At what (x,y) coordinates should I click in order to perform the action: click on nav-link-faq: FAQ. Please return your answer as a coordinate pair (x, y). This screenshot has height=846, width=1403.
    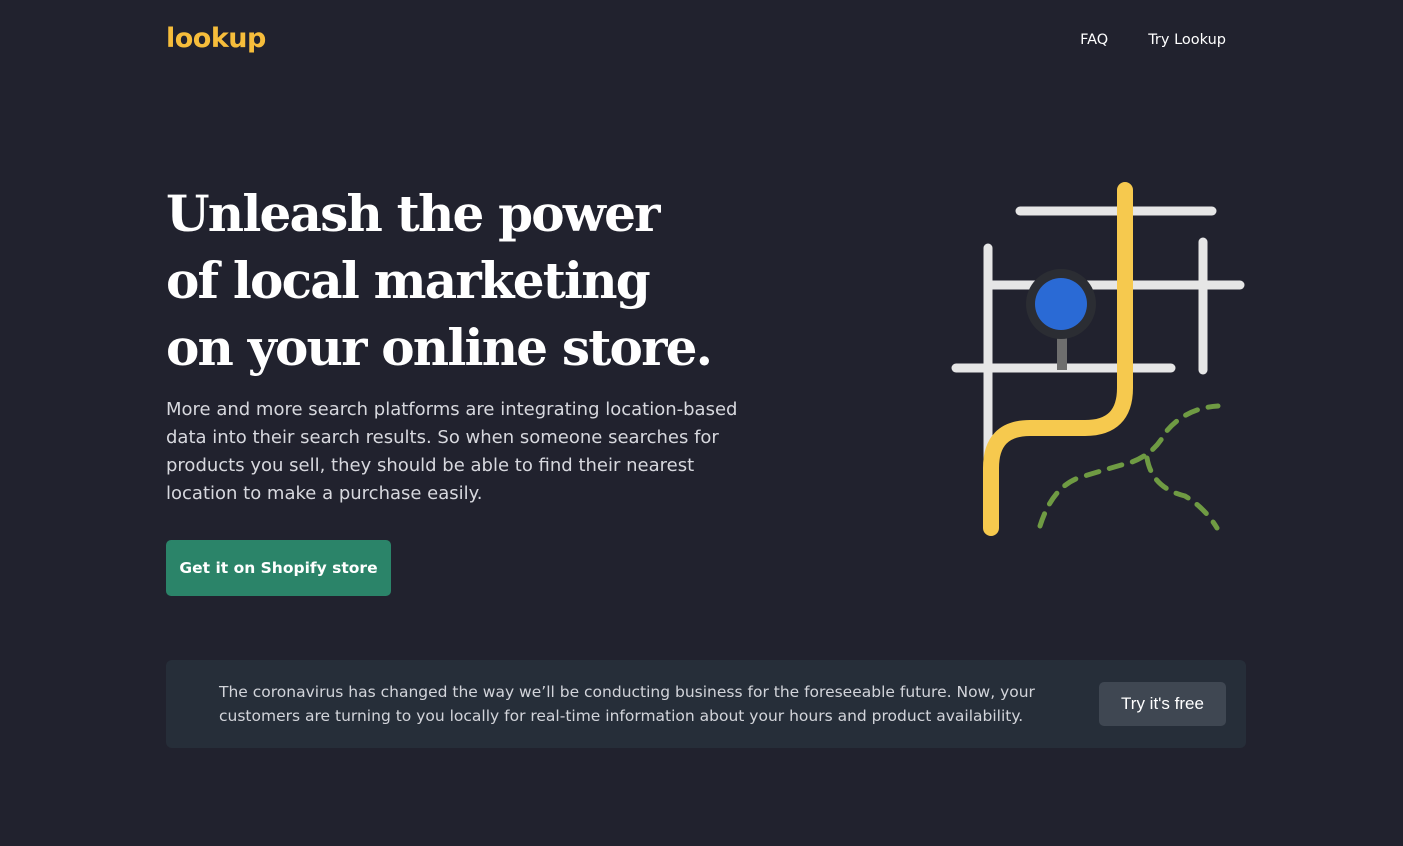
    Looking at the image, I should click on (1094, 40).